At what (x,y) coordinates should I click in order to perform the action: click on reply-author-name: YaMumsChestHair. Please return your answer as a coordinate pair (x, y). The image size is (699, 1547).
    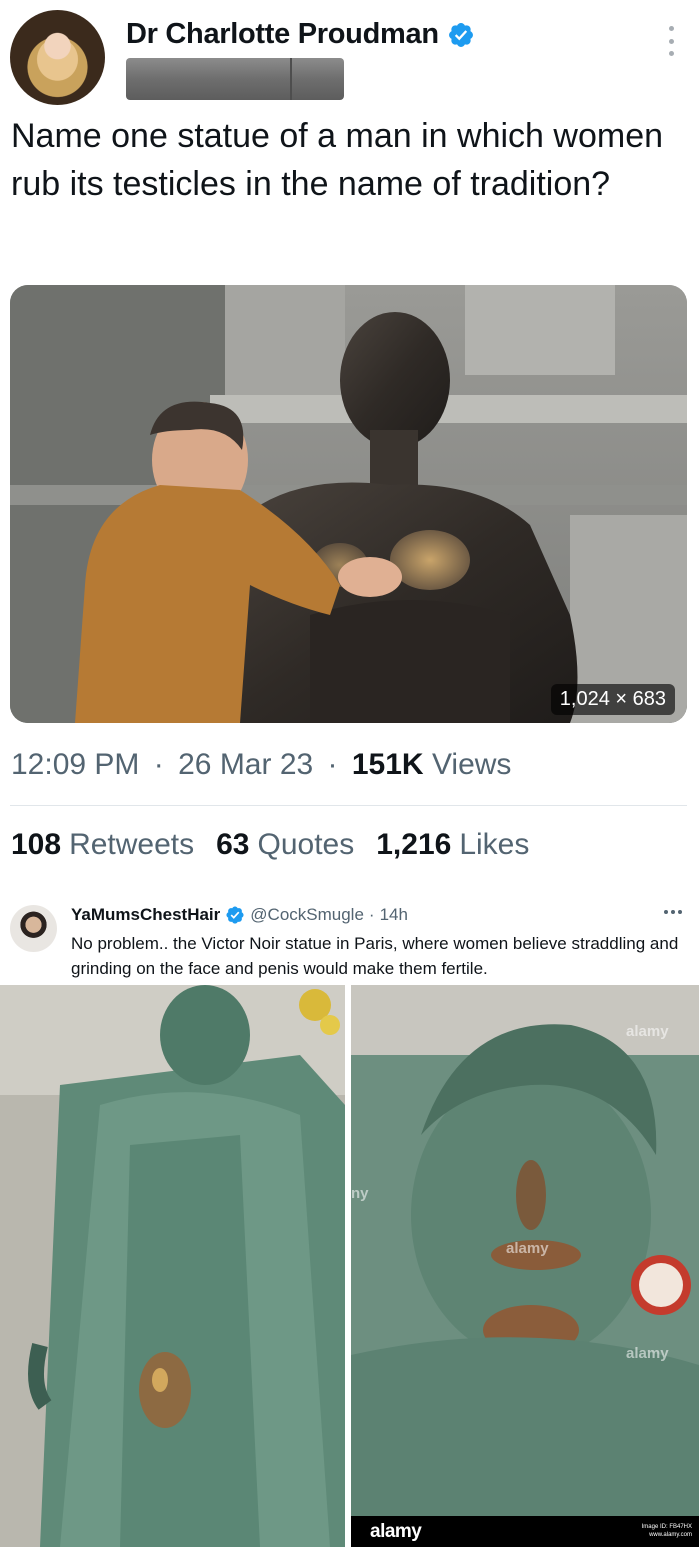
    Looking at the image, I should click on (145, 915).